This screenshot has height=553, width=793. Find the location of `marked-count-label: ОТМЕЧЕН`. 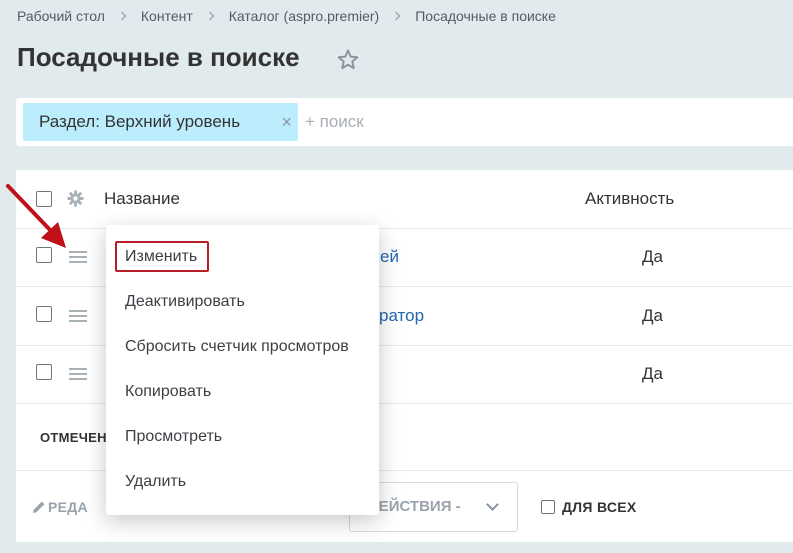

marked-count-label: ОТМЕЧЕН is located at coordinates (73, 437).